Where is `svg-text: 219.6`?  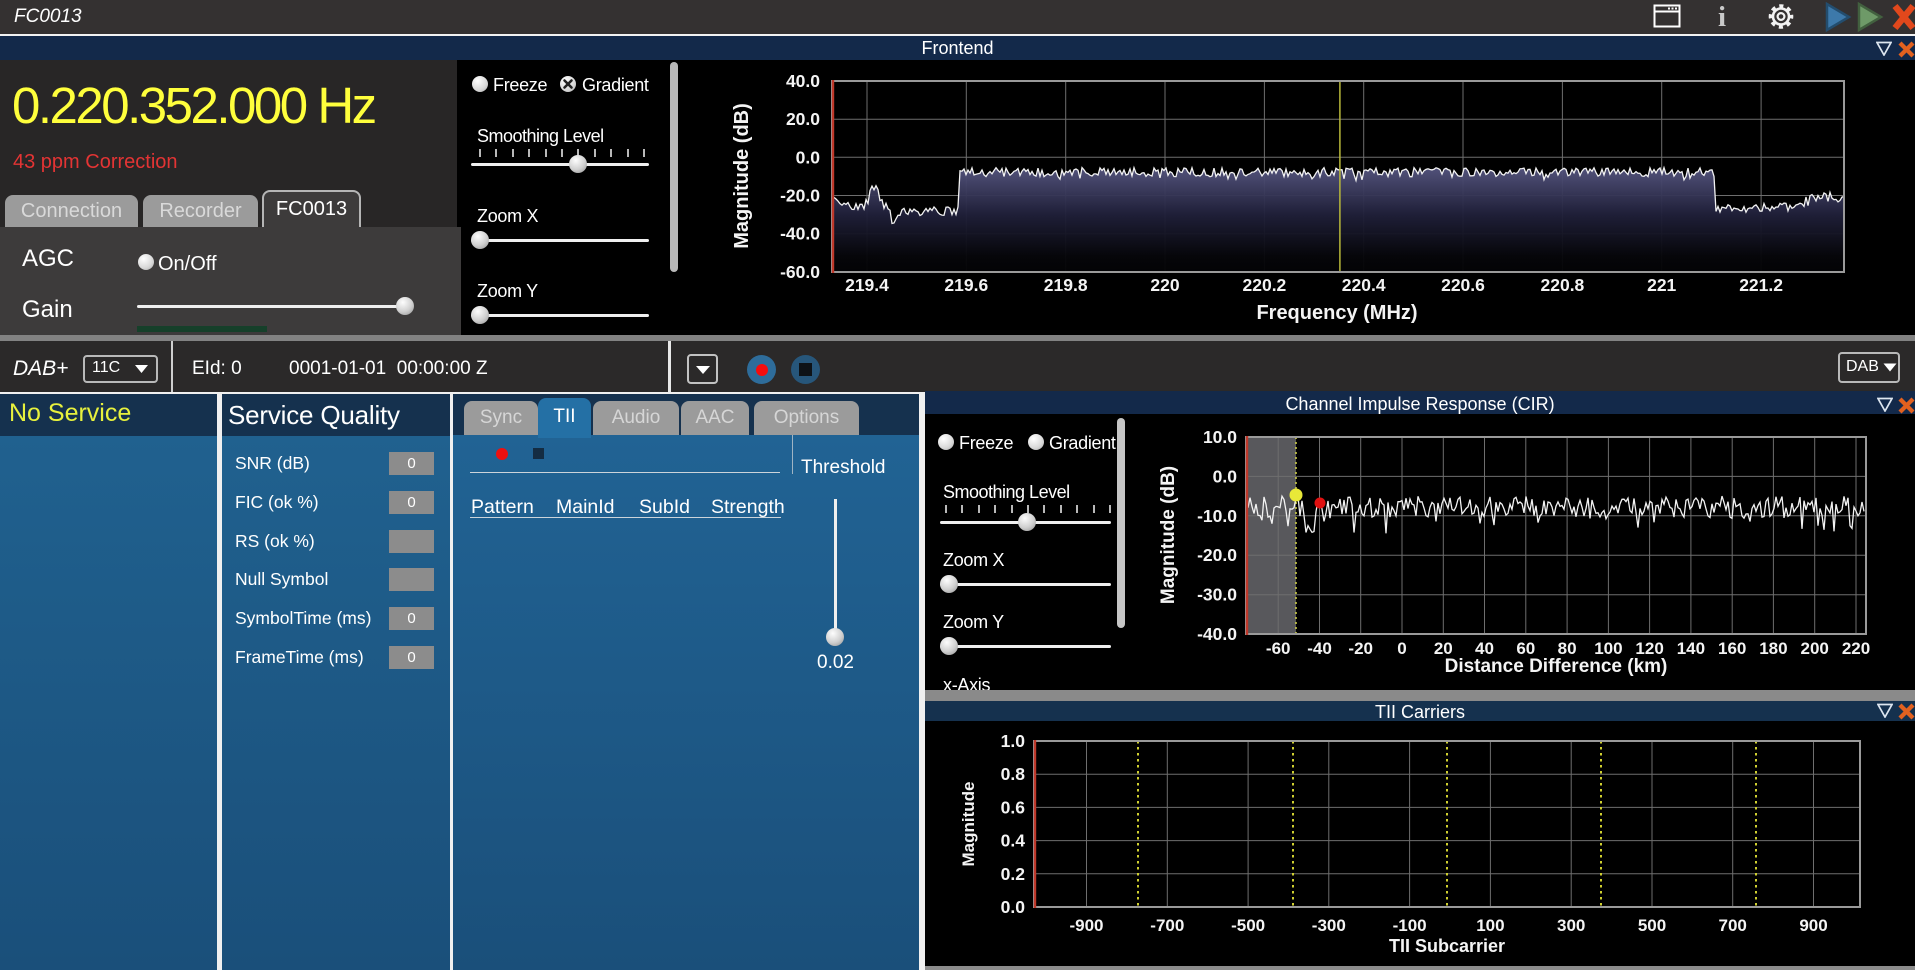
svg-text: 219.6 is located at coordinates (966, 285).